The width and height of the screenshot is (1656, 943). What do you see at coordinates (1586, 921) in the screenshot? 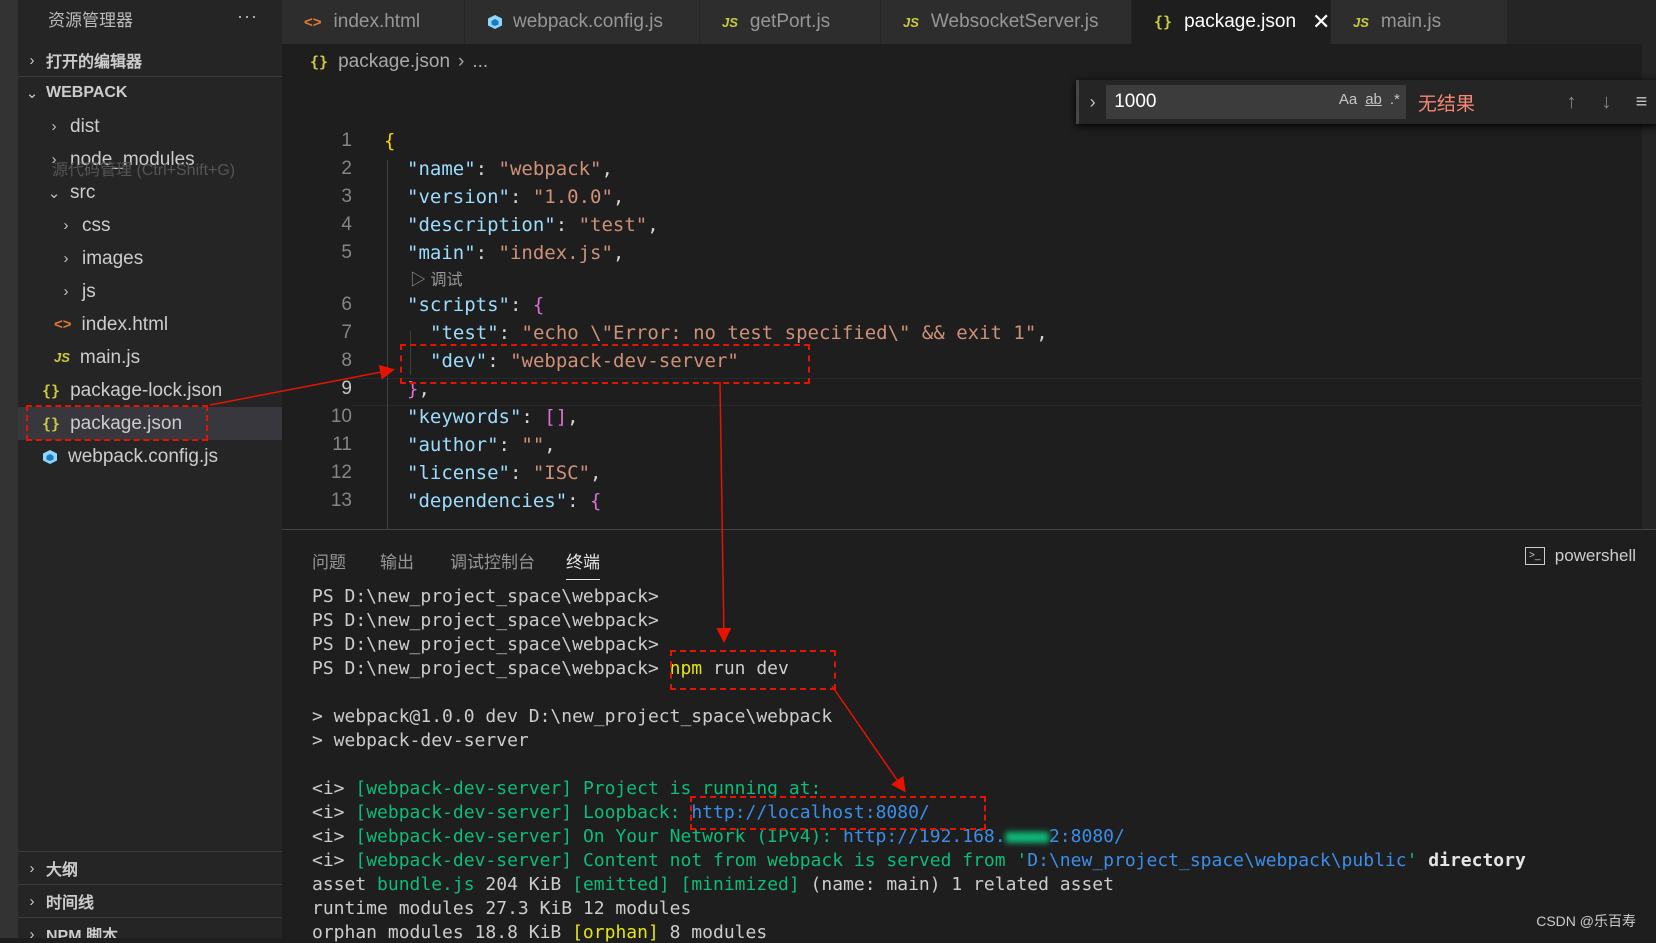
I see `watermark: CSDN @乐百寿` at bounding box center [1586, 921].